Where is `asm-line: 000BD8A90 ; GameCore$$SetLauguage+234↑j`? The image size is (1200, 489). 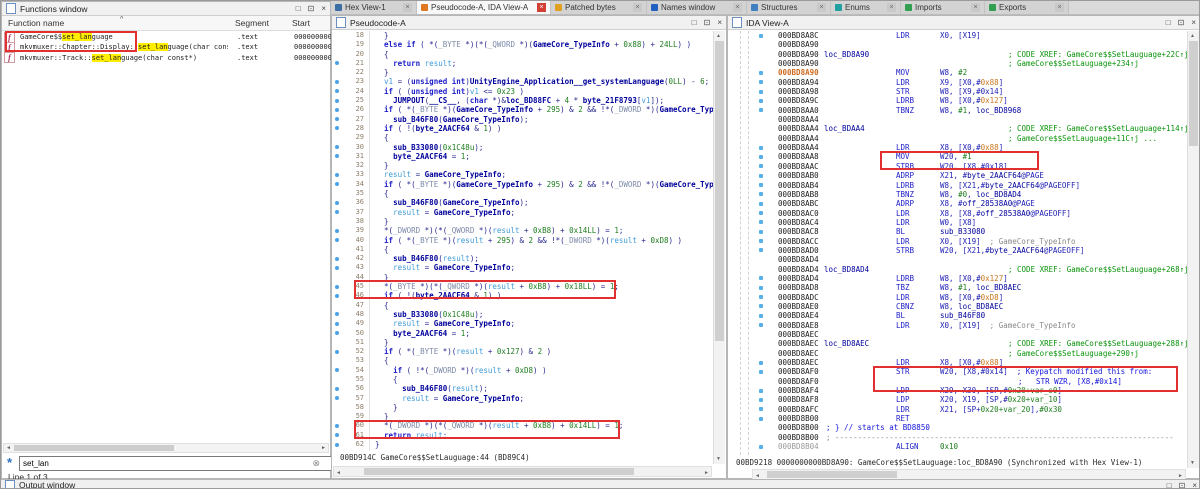
asm-line: 000BD8A90 ; GameCore$$SetLauguage+234↑j is located at coordinates (958, 63).